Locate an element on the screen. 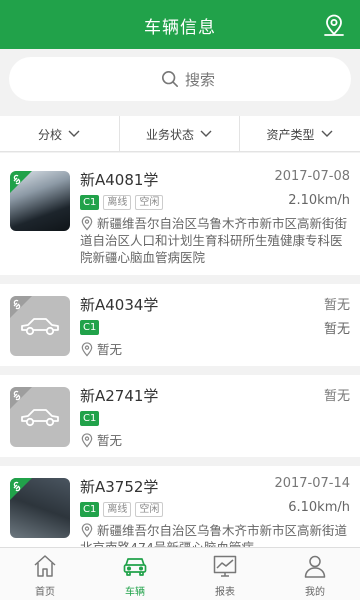  filter-bar: 分校 业务状态 资产类型 is located at coordinates (180, 134).